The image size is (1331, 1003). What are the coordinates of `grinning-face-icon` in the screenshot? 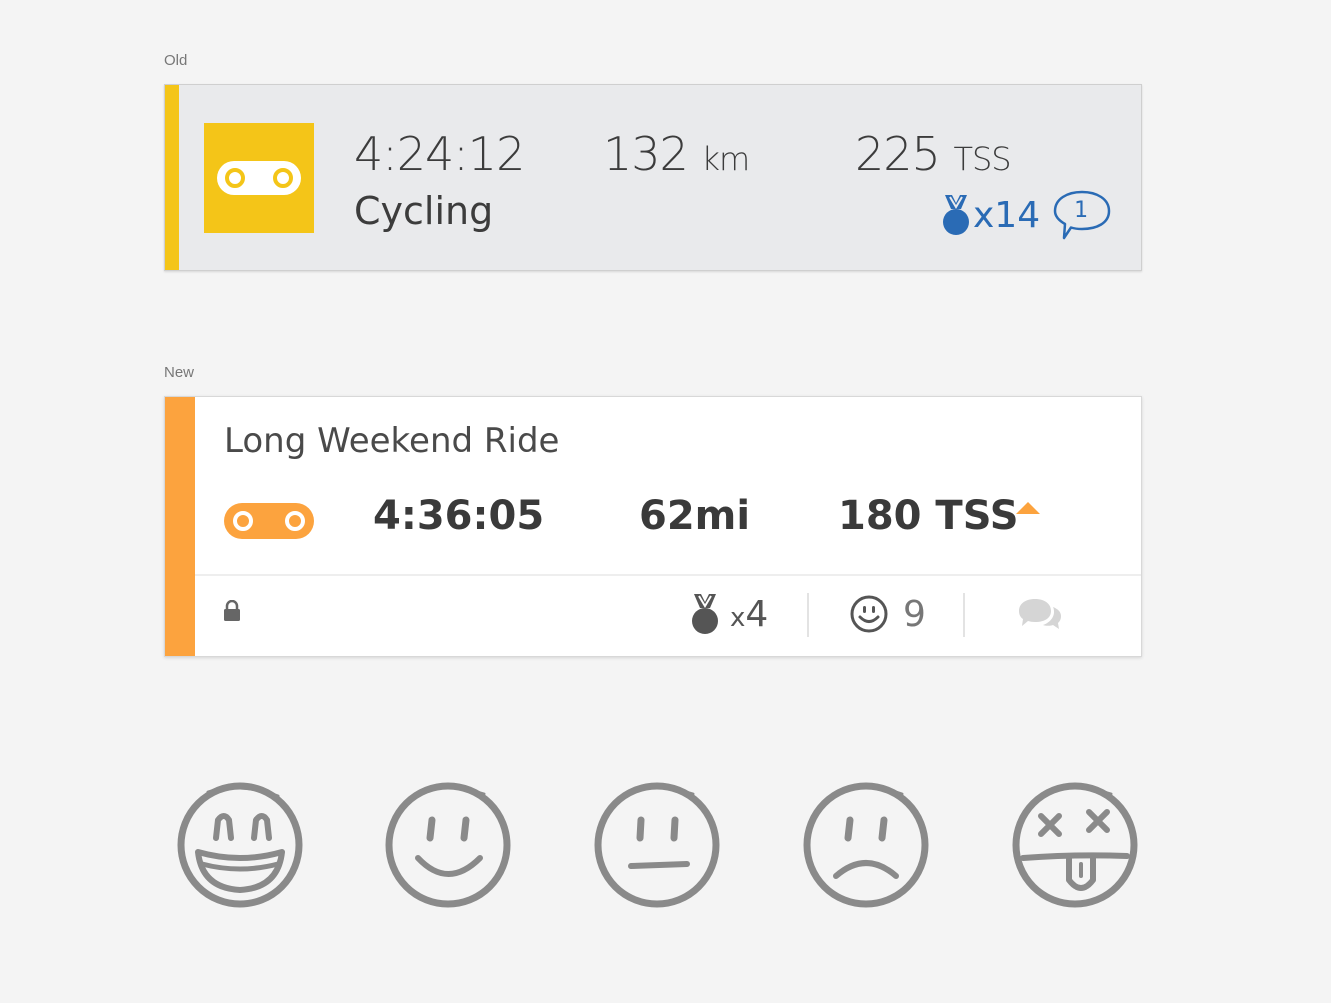 It's located at (240, 845).